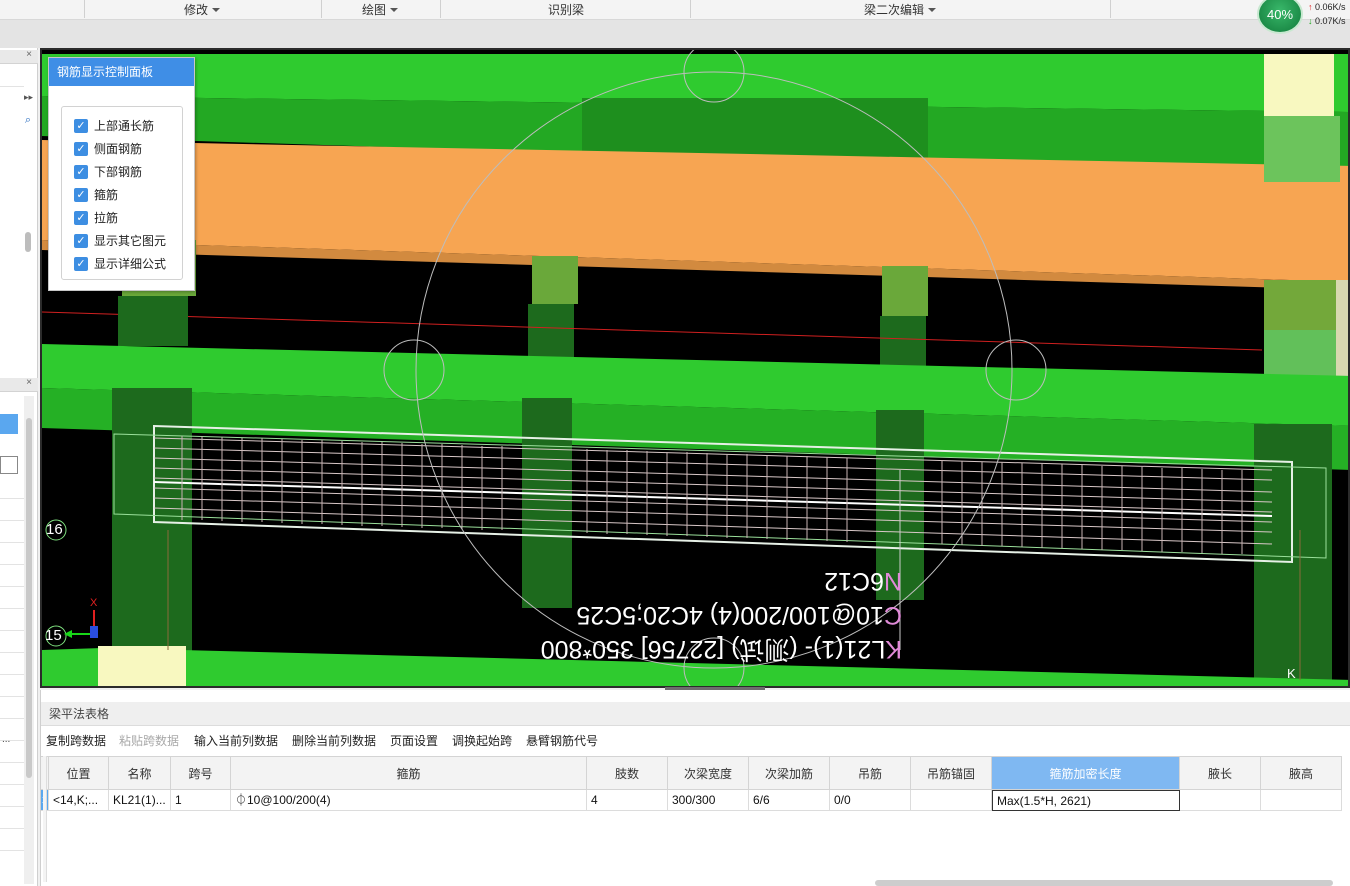 The width and height of the screenshot is (1350, 886). What do you see at coordinates (9, 465) in the screenshot?
I see `list-item` at bounding box center [9, 465].